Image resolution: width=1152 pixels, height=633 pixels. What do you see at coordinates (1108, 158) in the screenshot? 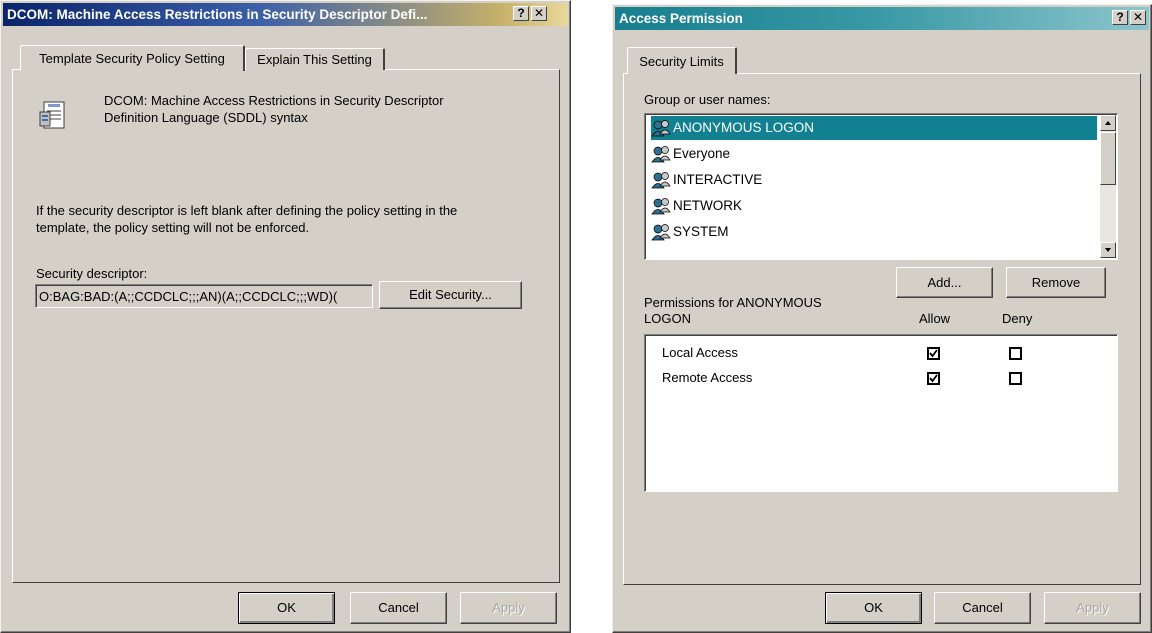
I see `scroll-thumb` at bounding box center [1108, 158].